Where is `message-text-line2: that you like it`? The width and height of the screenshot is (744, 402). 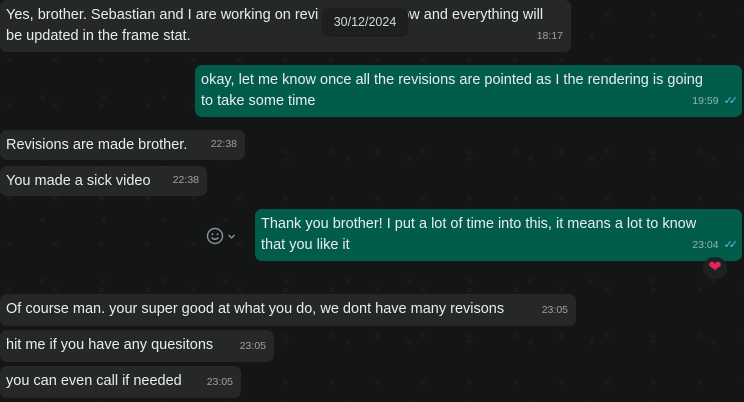
message-text-line2: that you like it is located at coordinates (305, 245).